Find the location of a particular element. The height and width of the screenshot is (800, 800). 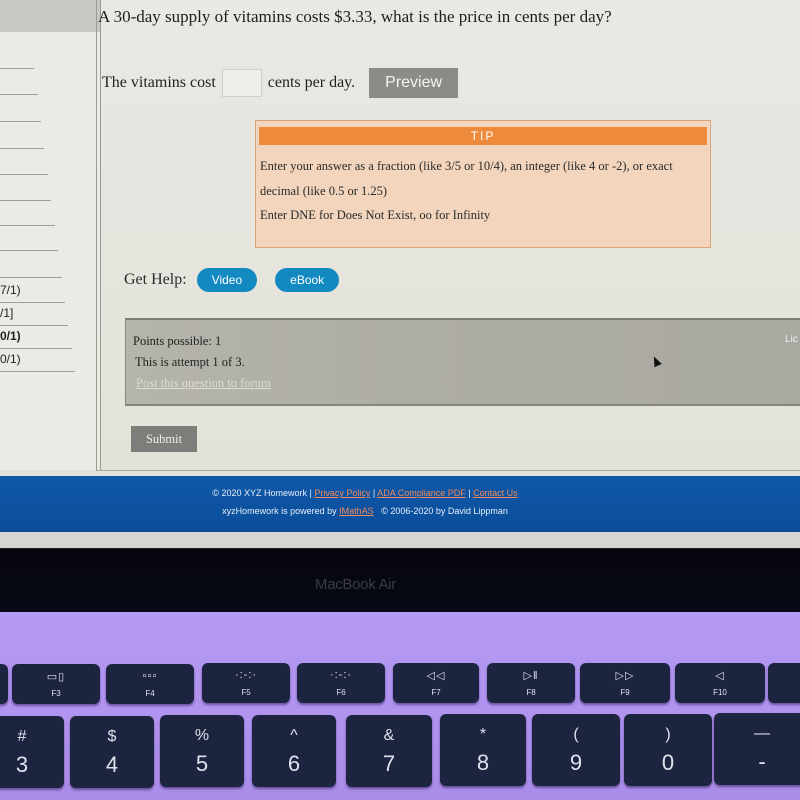

key-f6: ·:‑:· F6 is located at coordinates (341, 683).